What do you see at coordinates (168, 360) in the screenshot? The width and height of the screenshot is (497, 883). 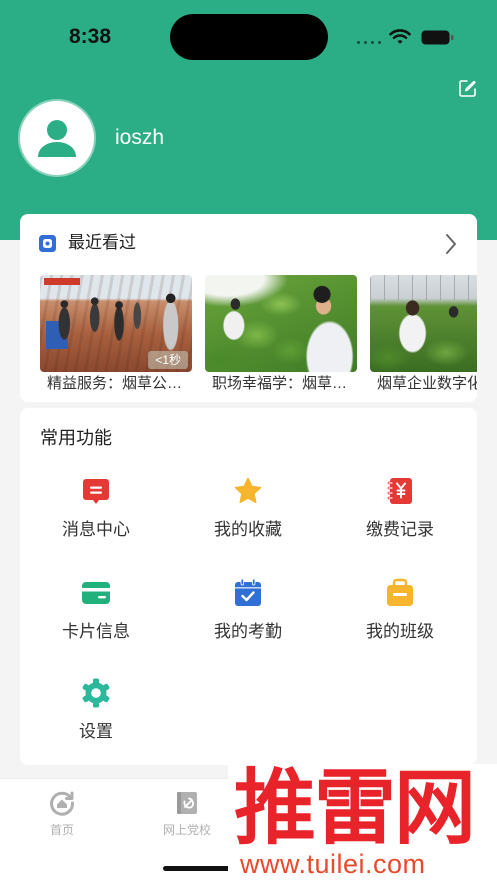 I see `duration-badge: <1秒` at bounding box center [168, 360].